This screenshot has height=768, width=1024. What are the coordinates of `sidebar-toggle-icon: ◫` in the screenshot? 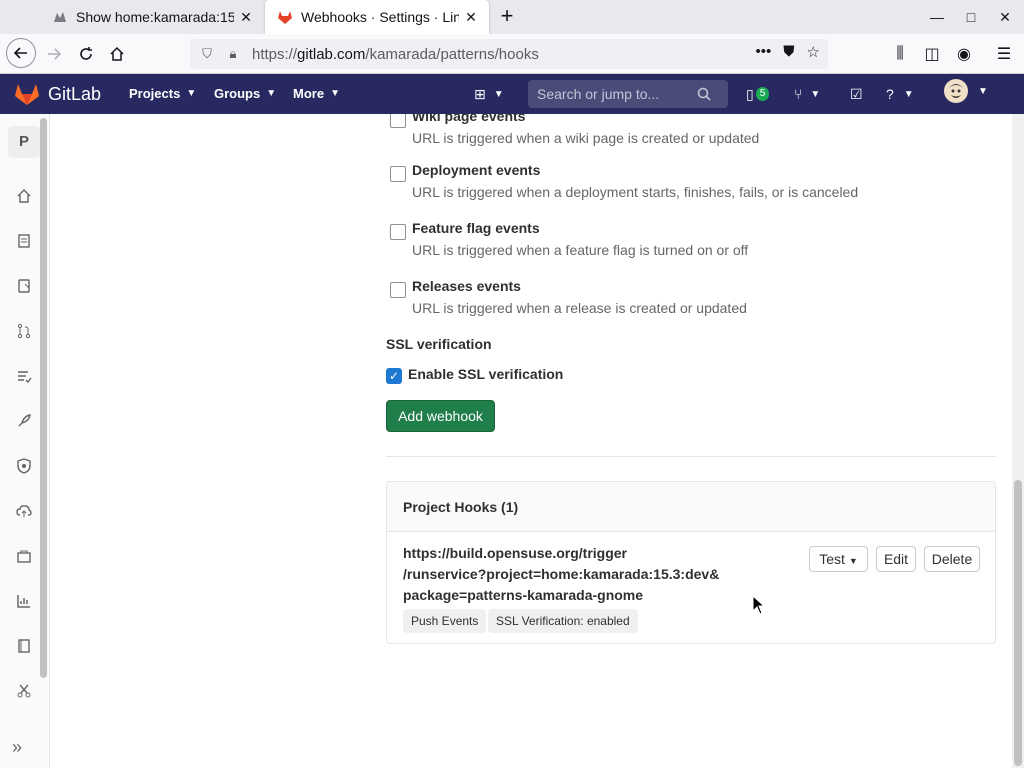 It's located at (932, 54).